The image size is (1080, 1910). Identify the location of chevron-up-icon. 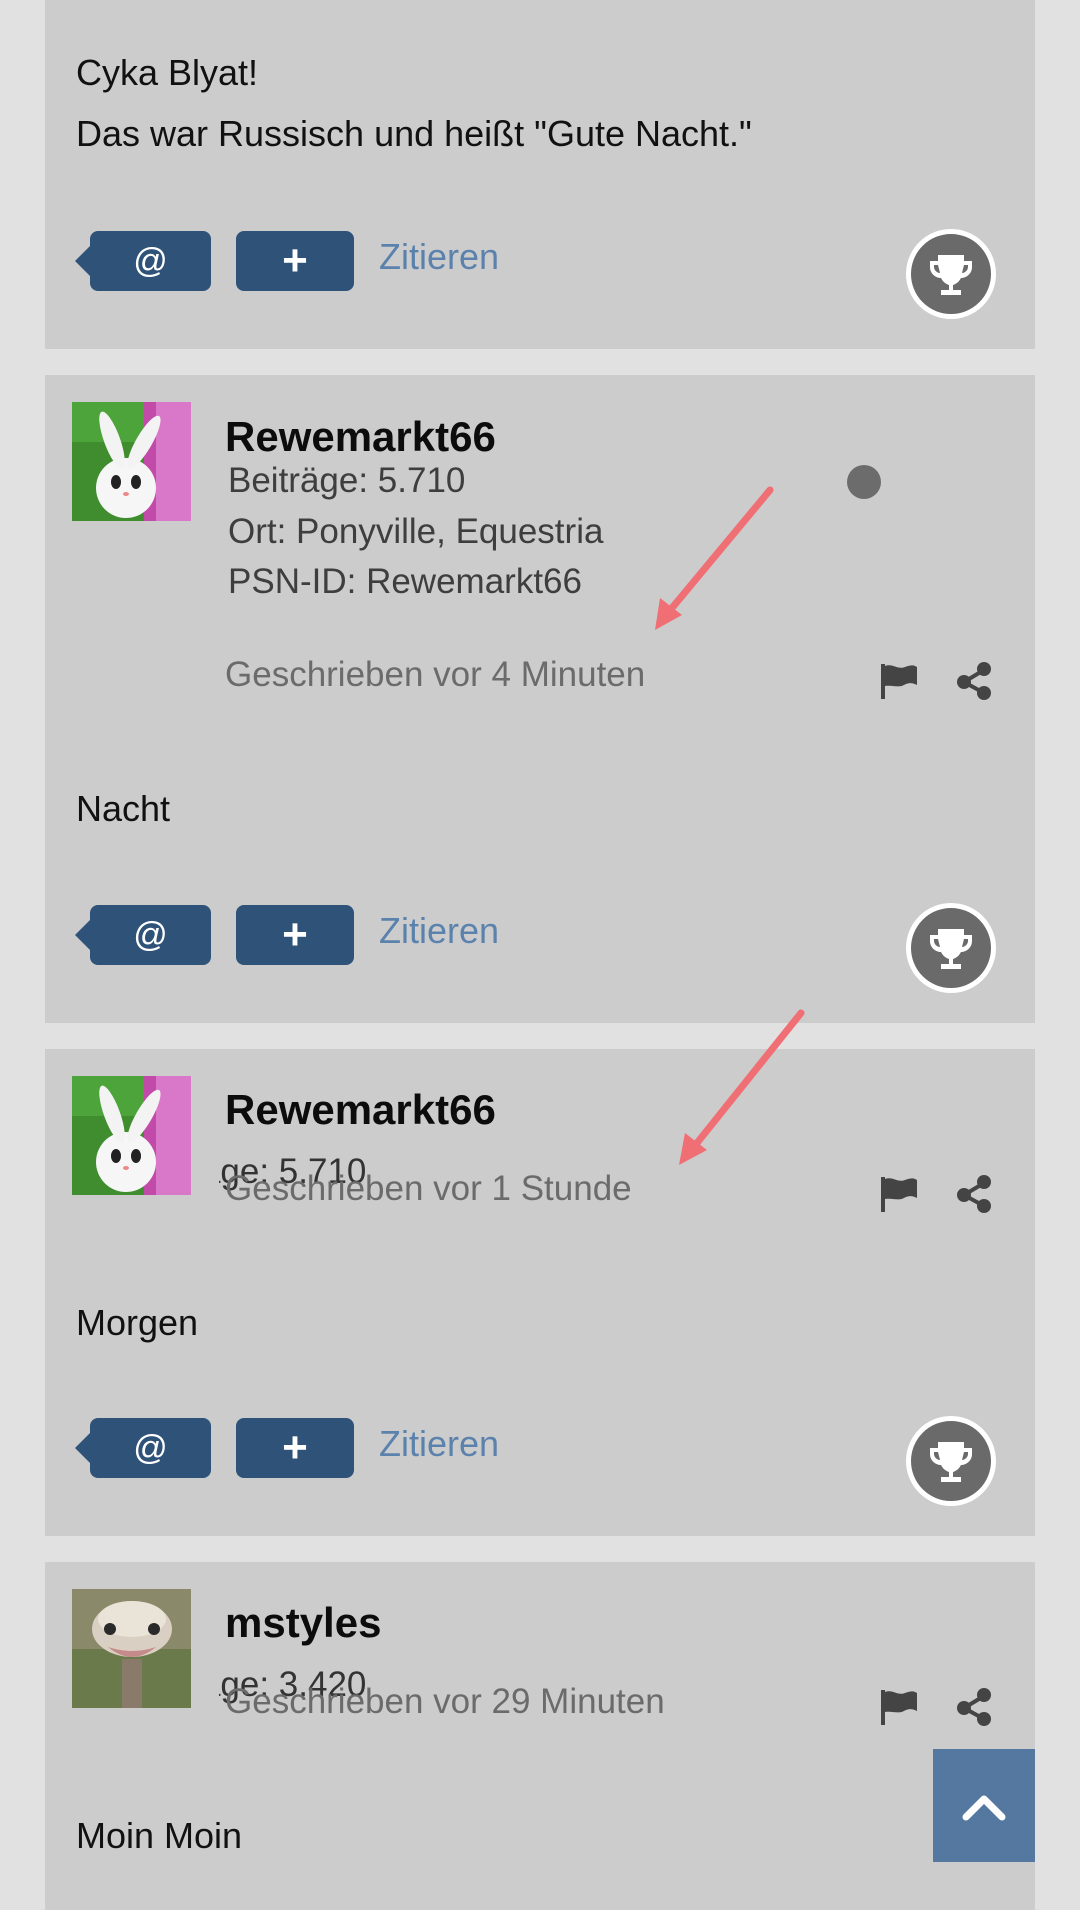
(984, 1807).